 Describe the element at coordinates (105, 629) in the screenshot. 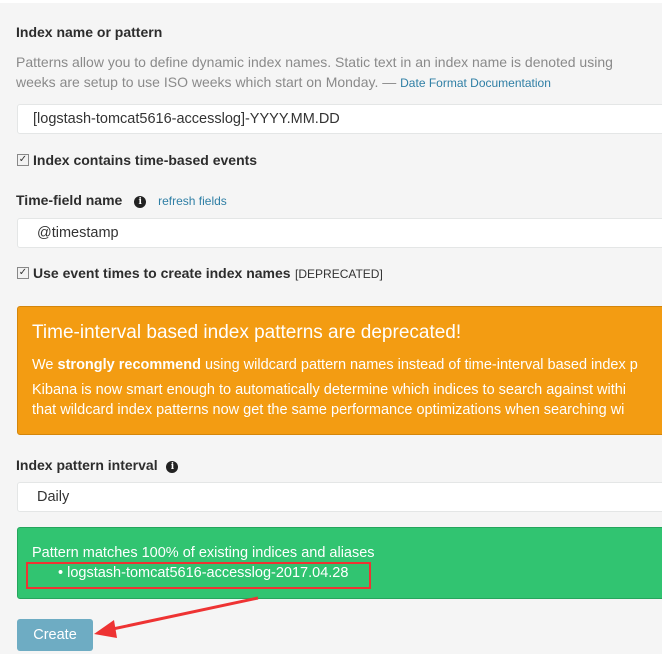

I see `arrow-head` at that location.